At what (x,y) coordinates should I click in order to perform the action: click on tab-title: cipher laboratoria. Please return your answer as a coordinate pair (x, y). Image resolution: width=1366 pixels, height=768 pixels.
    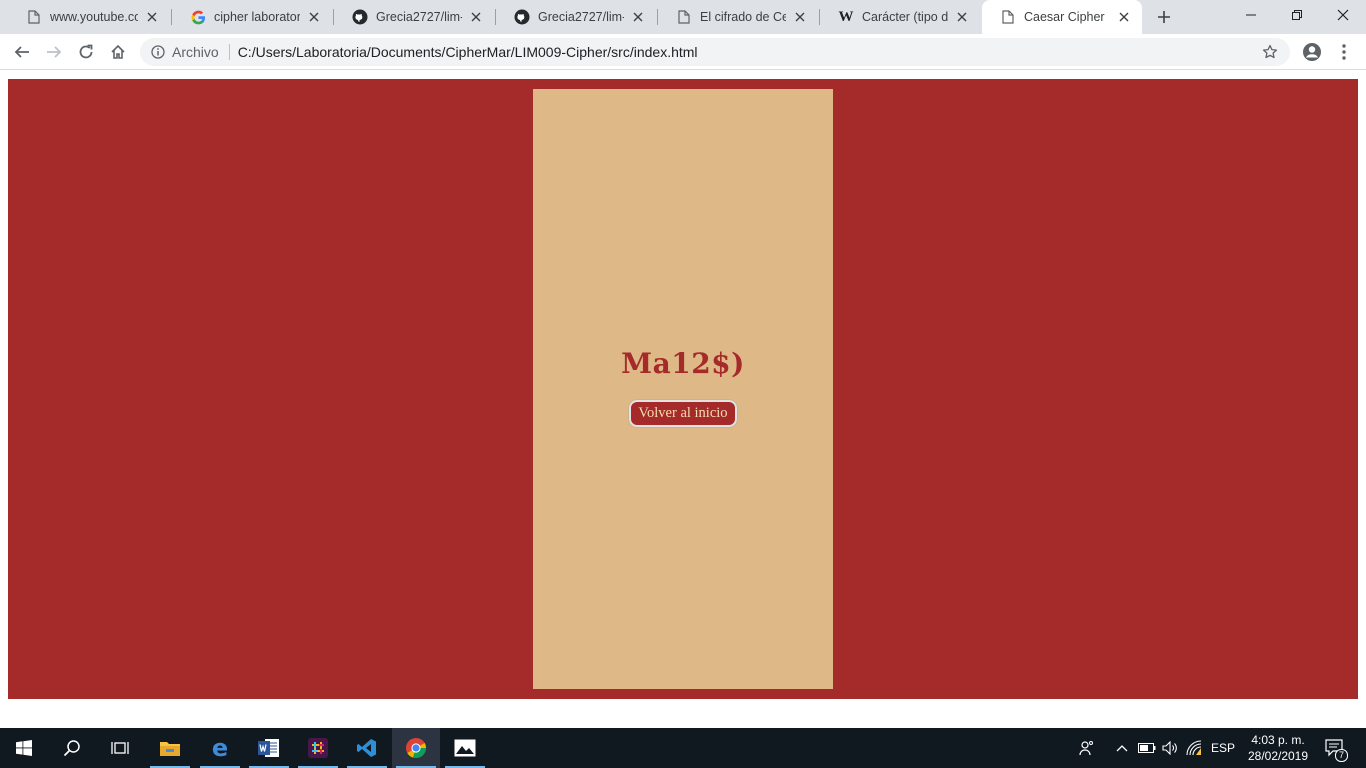
    Looking at the image, I should click on (257, 17).